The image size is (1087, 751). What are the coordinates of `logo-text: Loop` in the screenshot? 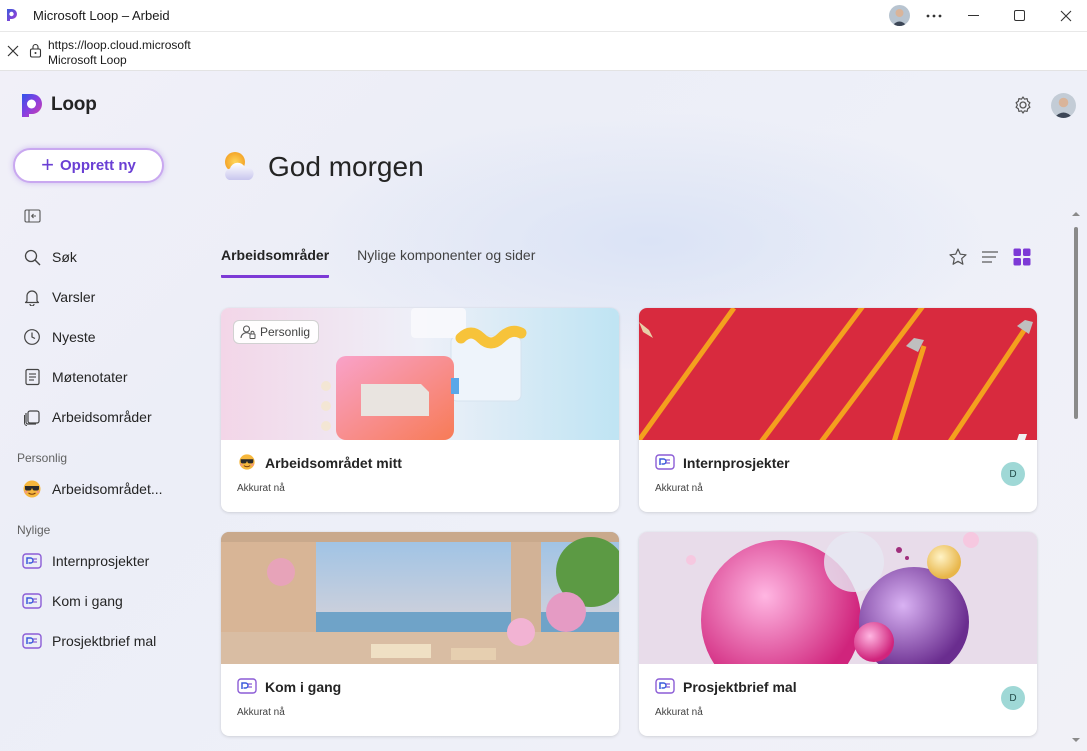 It's located at (74, 104).